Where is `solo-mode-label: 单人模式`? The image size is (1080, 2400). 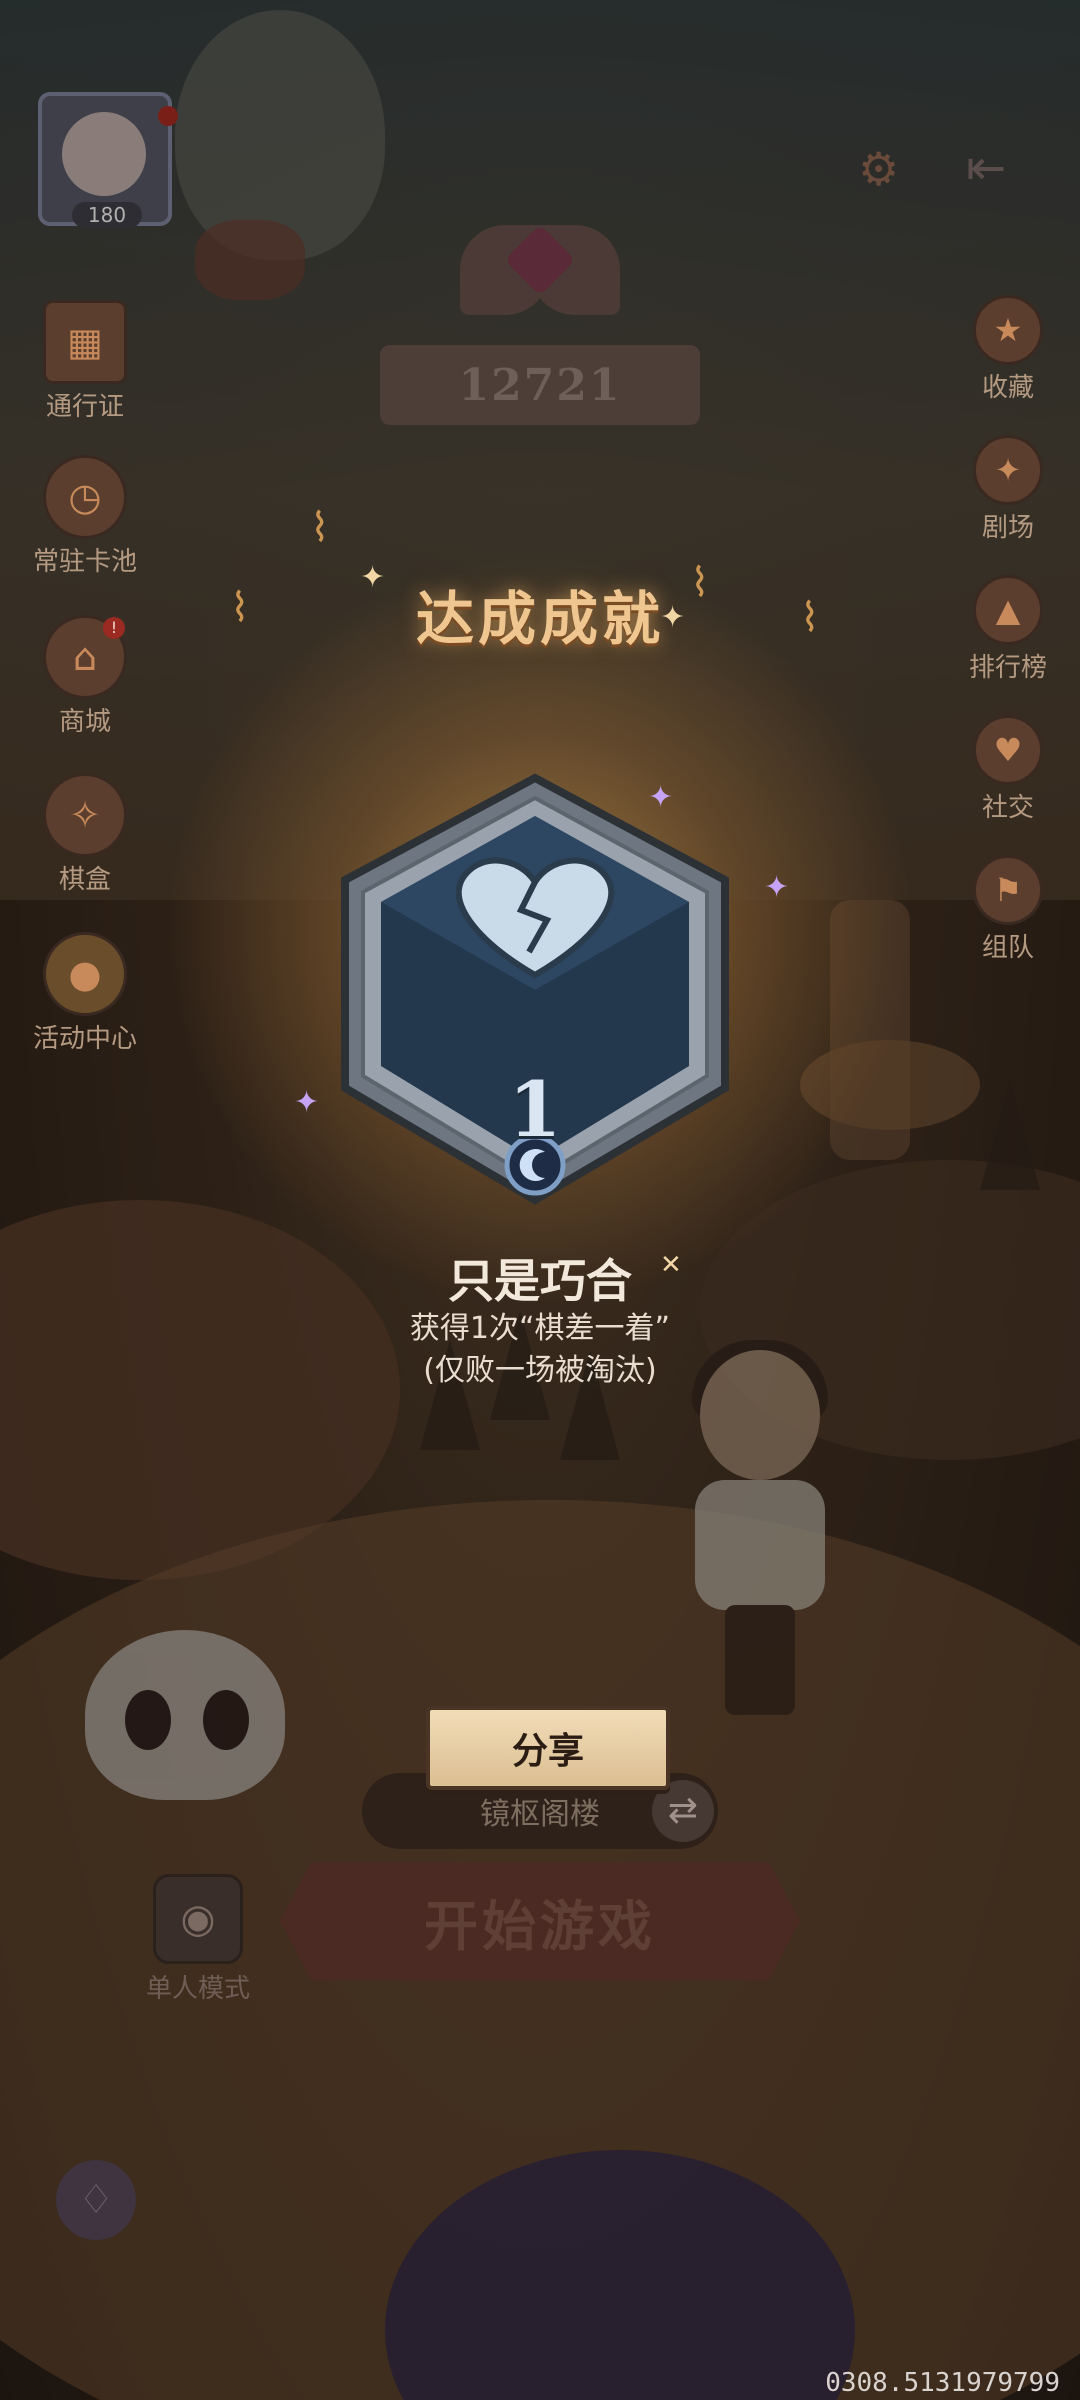 solo-mode-label: 单人模式 is located at coordinates (197, 1989).